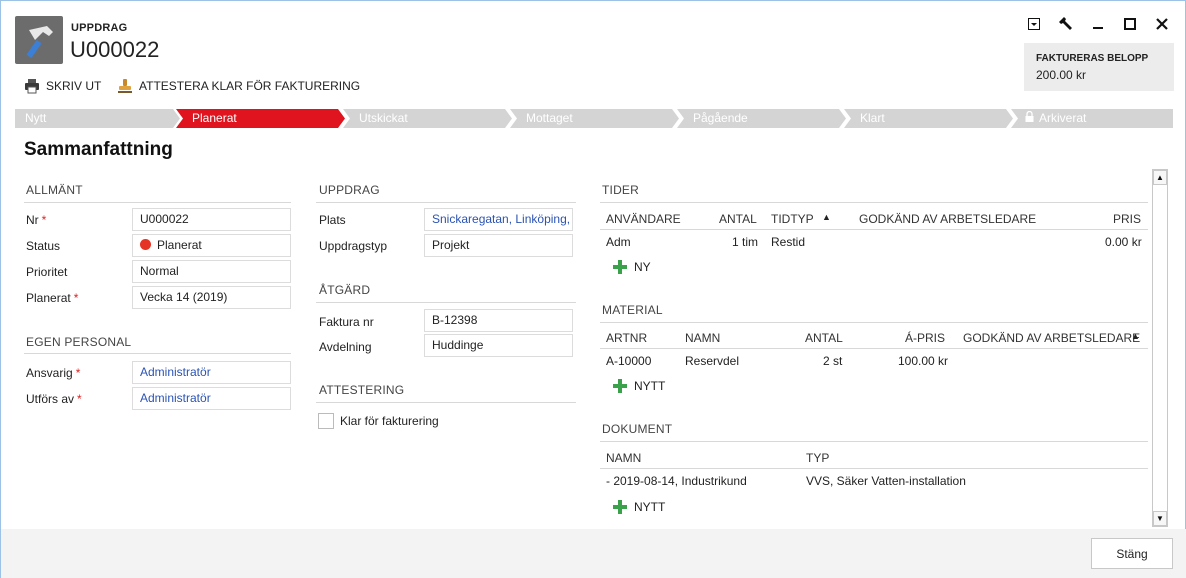  I want to click on stage-arkiverat: Arkiverat, so click(1092, 118).